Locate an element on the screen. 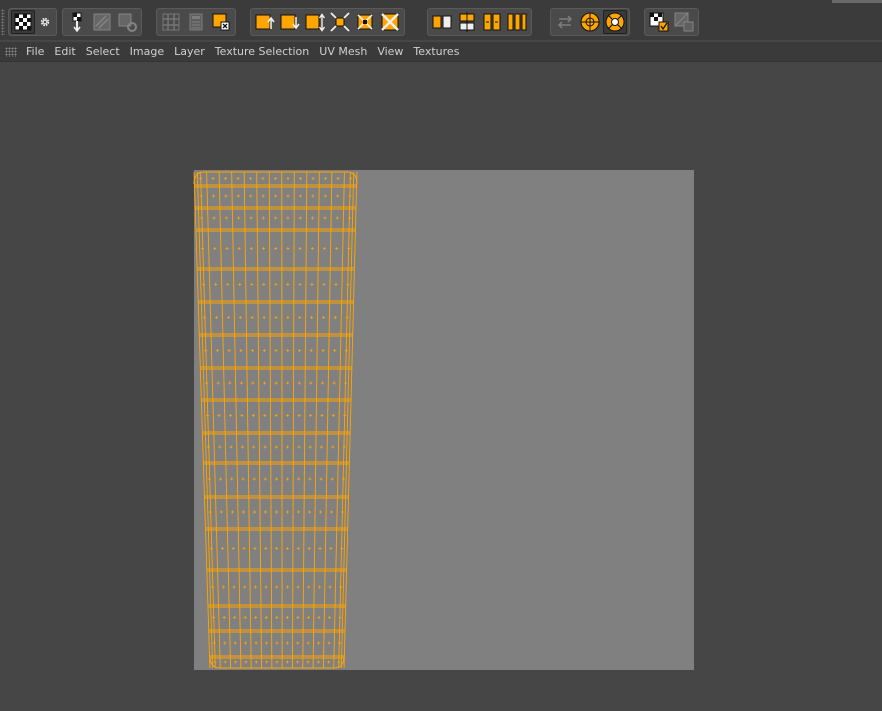  menu-image: Image is located at coordinates (147, 52).